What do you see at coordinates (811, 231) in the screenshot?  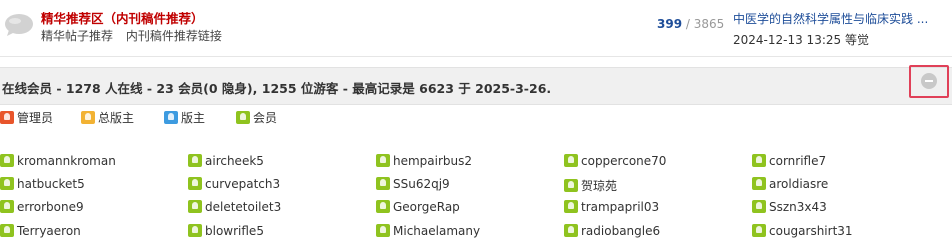 I see `online-user-name: cougarshirt31` at bounding box center [811, 231].